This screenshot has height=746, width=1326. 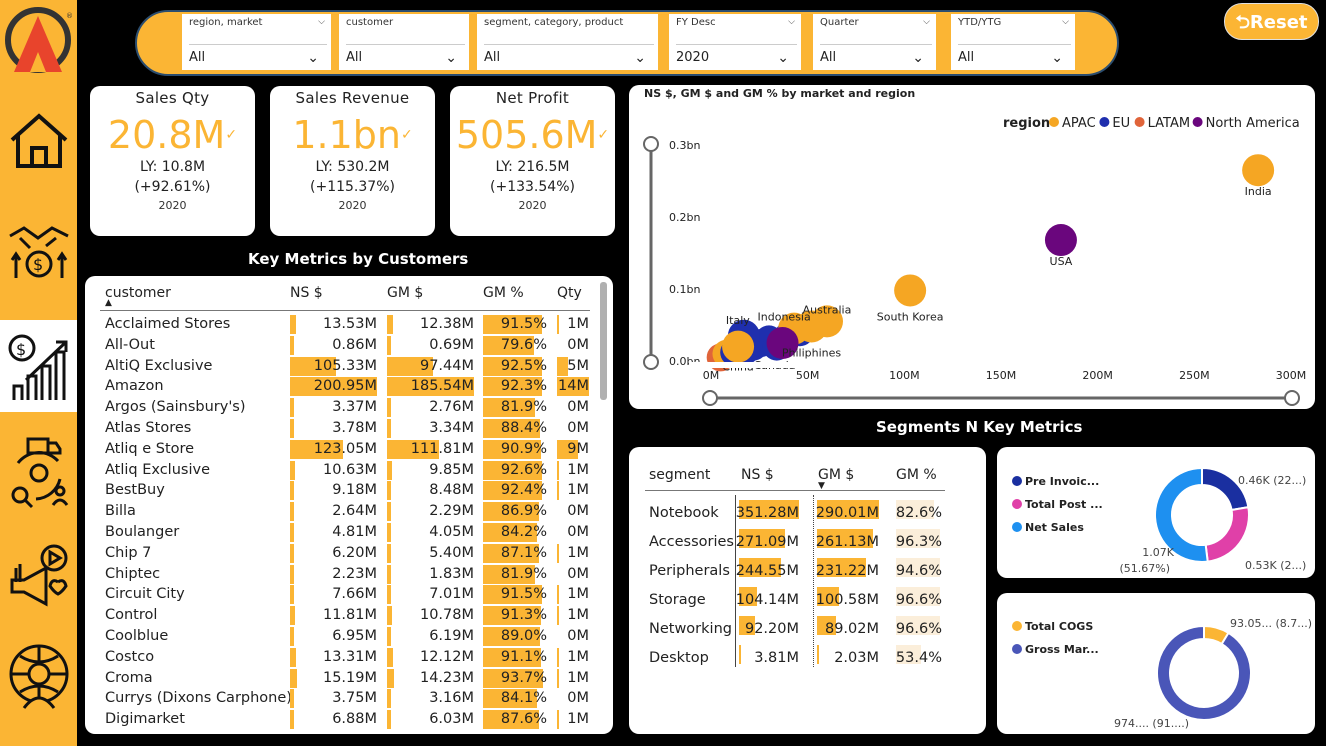 I want to click on table-row: Digimarket 6.88M 6.03M 87.6% 1M, so click(x=345, y=719).